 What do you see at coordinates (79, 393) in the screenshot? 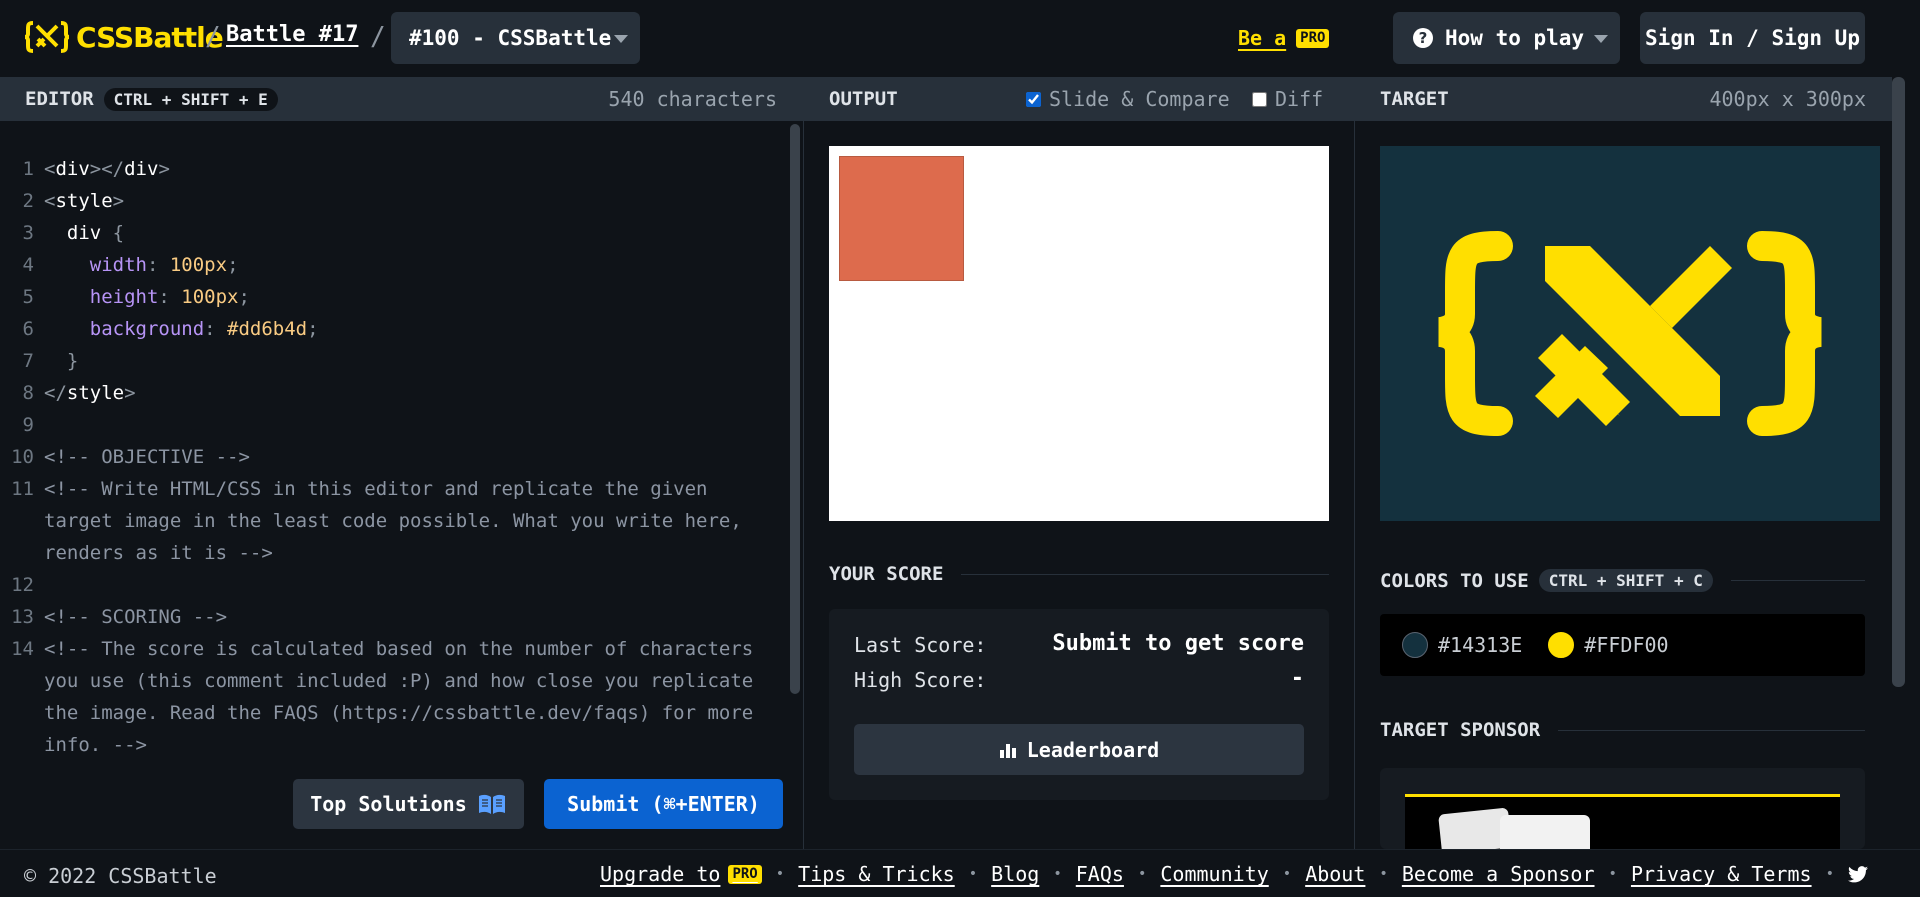
I see `code-line: 8 </style>` at bounding box center [79, 393].